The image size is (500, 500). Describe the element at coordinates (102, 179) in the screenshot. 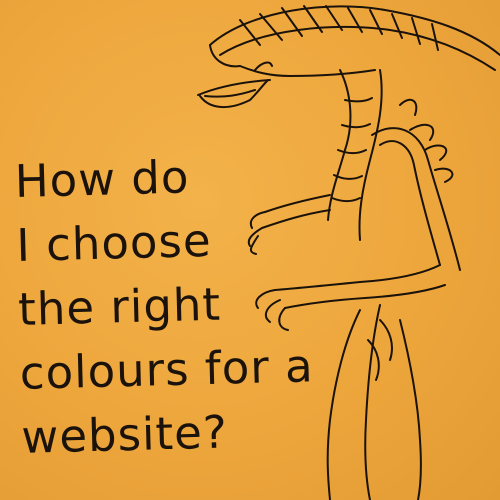

I see `text-line-1: How do` at that location.